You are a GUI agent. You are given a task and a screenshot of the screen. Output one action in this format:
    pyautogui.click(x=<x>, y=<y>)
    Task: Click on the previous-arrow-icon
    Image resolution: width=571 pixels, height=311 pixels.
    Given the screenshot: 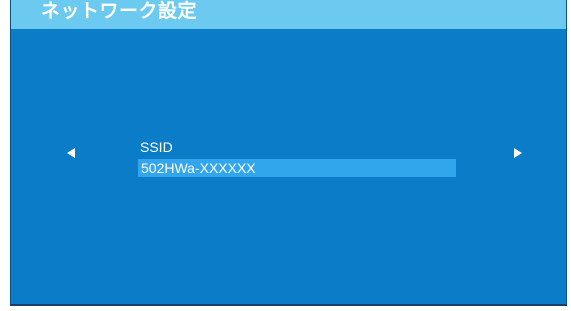 What is the action you would take?
    pyautogui.click(x=71, y=153)
    